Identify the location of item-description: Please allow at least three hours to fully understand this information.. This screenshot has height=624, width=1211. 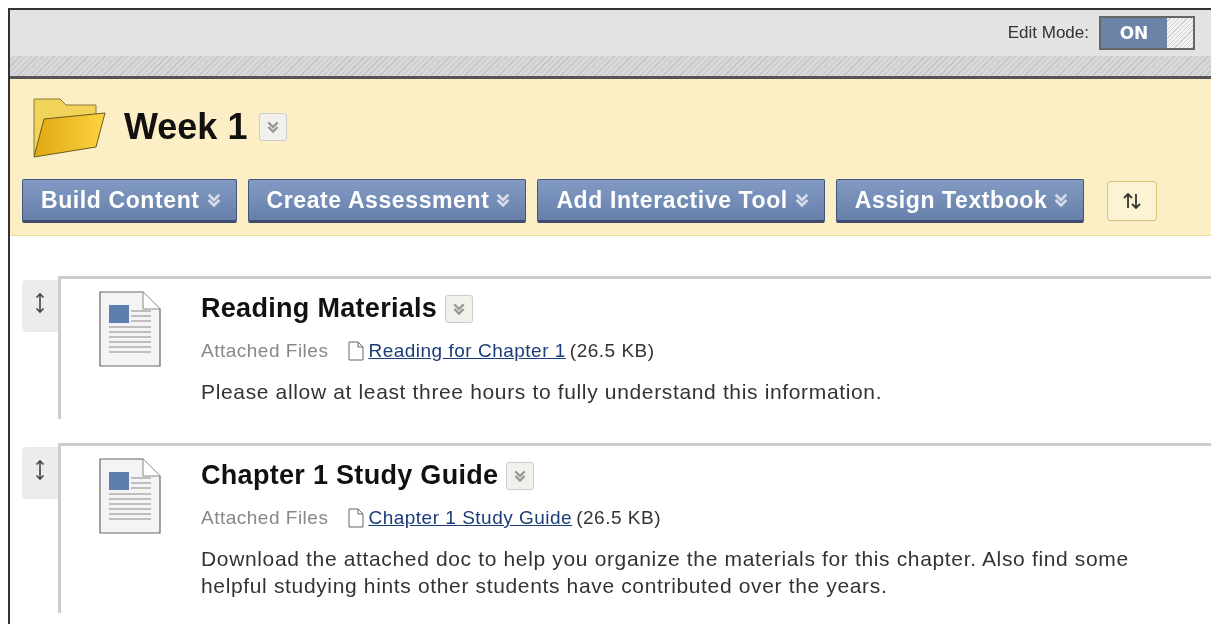
(542, 392).